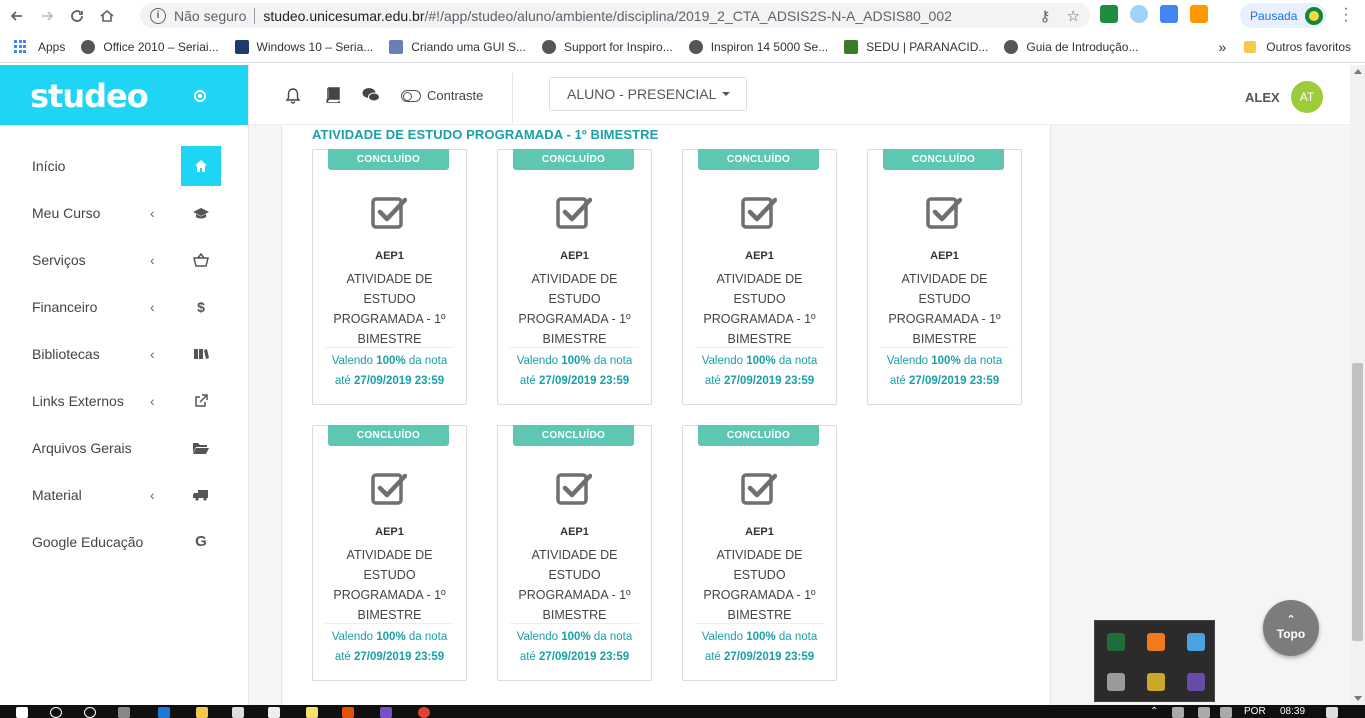 The width and height of the screenshot is (1365, 718). What do you see at coordinates (47, 16) in the screenshot?
I see `forward-arrow-icon` at bounding box center [47, 16].